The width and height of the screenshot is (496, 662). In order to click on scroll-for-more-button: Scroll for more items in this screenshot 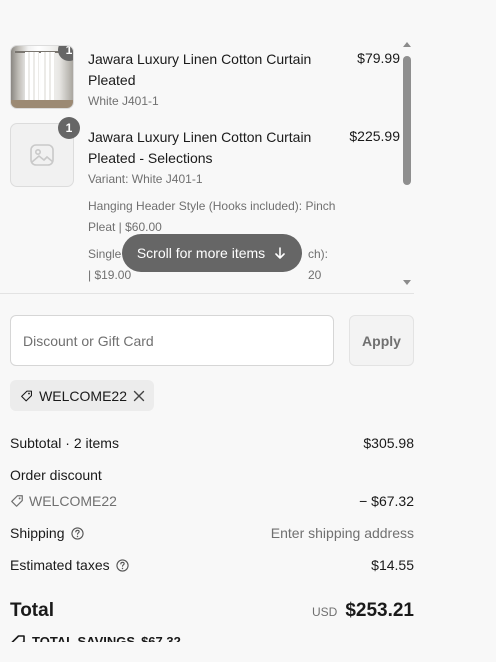, I will do `click(212, 253)`.